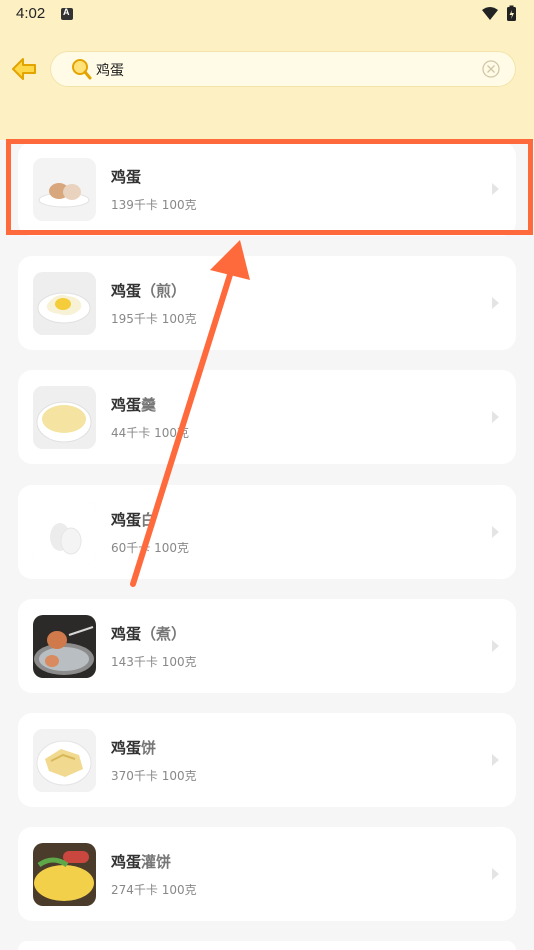  What do you see at coordinates (283, 69) in the screenshot?
I see `search-input: 鸡蛋` at bounding box center [283, 69].